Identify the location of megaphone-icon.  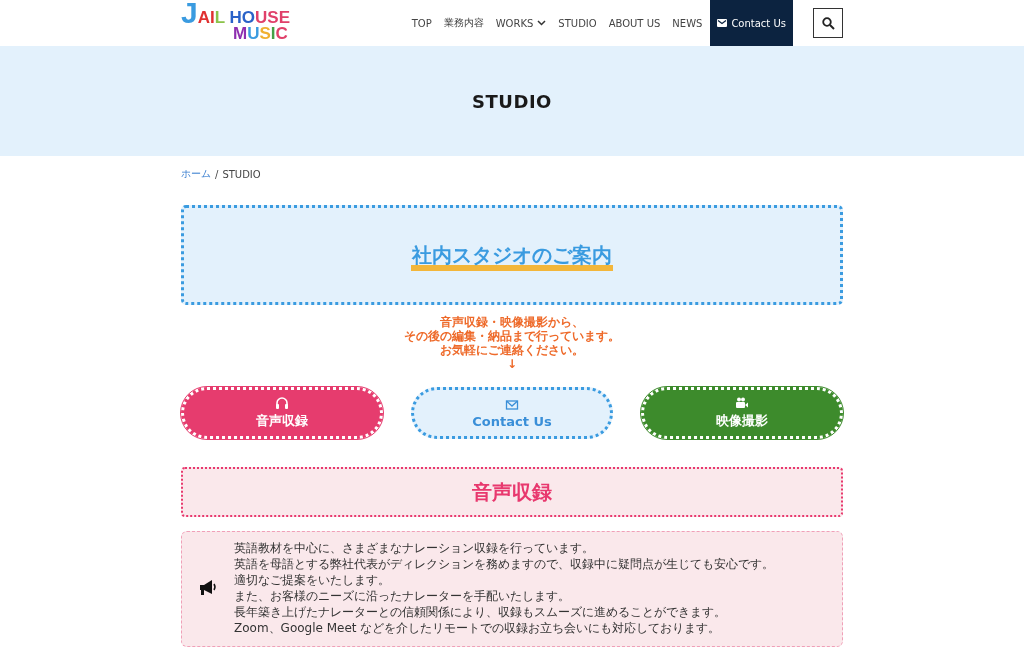
(208, 588).